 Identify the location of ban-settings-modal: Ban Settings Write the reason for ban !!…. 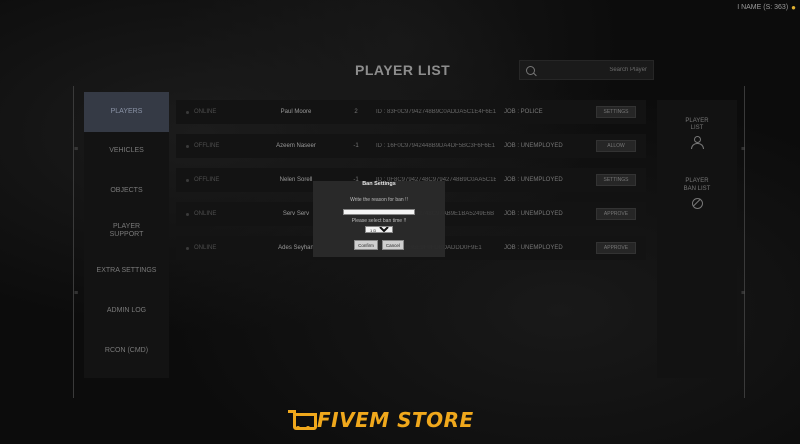
(379, 219).